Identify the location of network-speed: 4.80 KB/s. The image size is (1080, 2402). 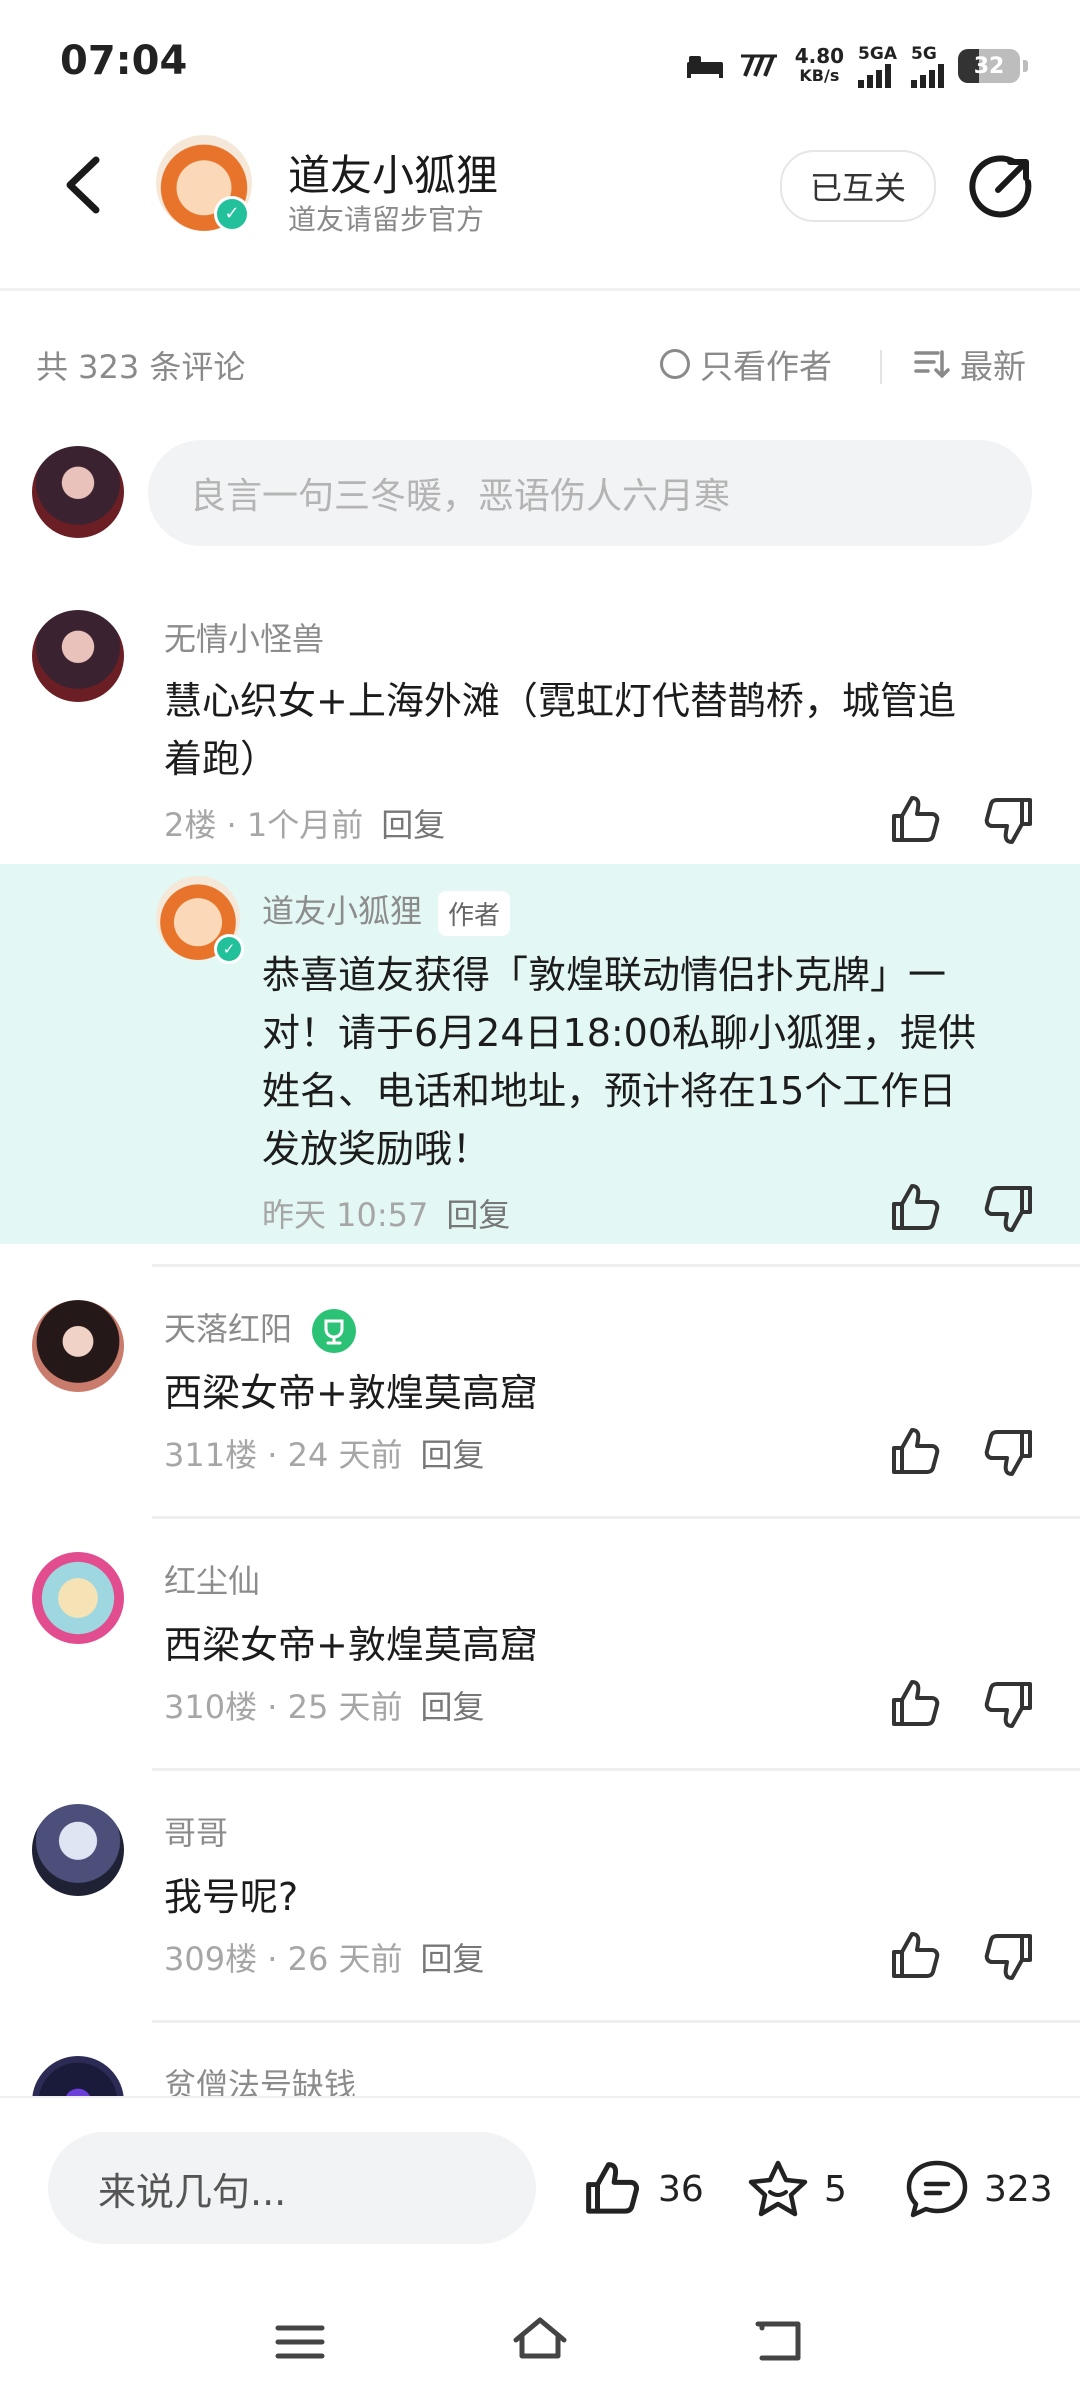
(819, 66).